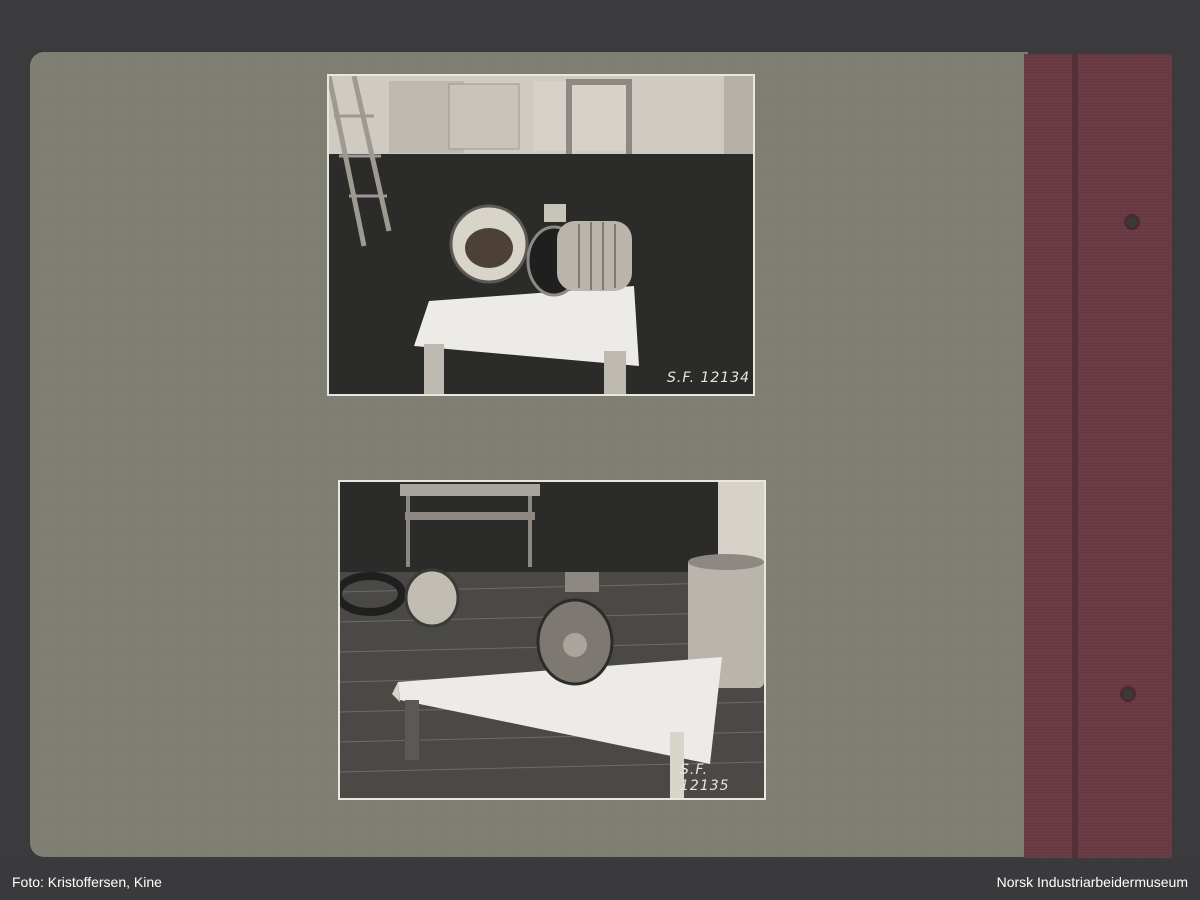  What do you see at coordinates (705, 786) in the screenshot?
I see `photo-2-id-label-line2: 12135` at bounding box center [705, 786].